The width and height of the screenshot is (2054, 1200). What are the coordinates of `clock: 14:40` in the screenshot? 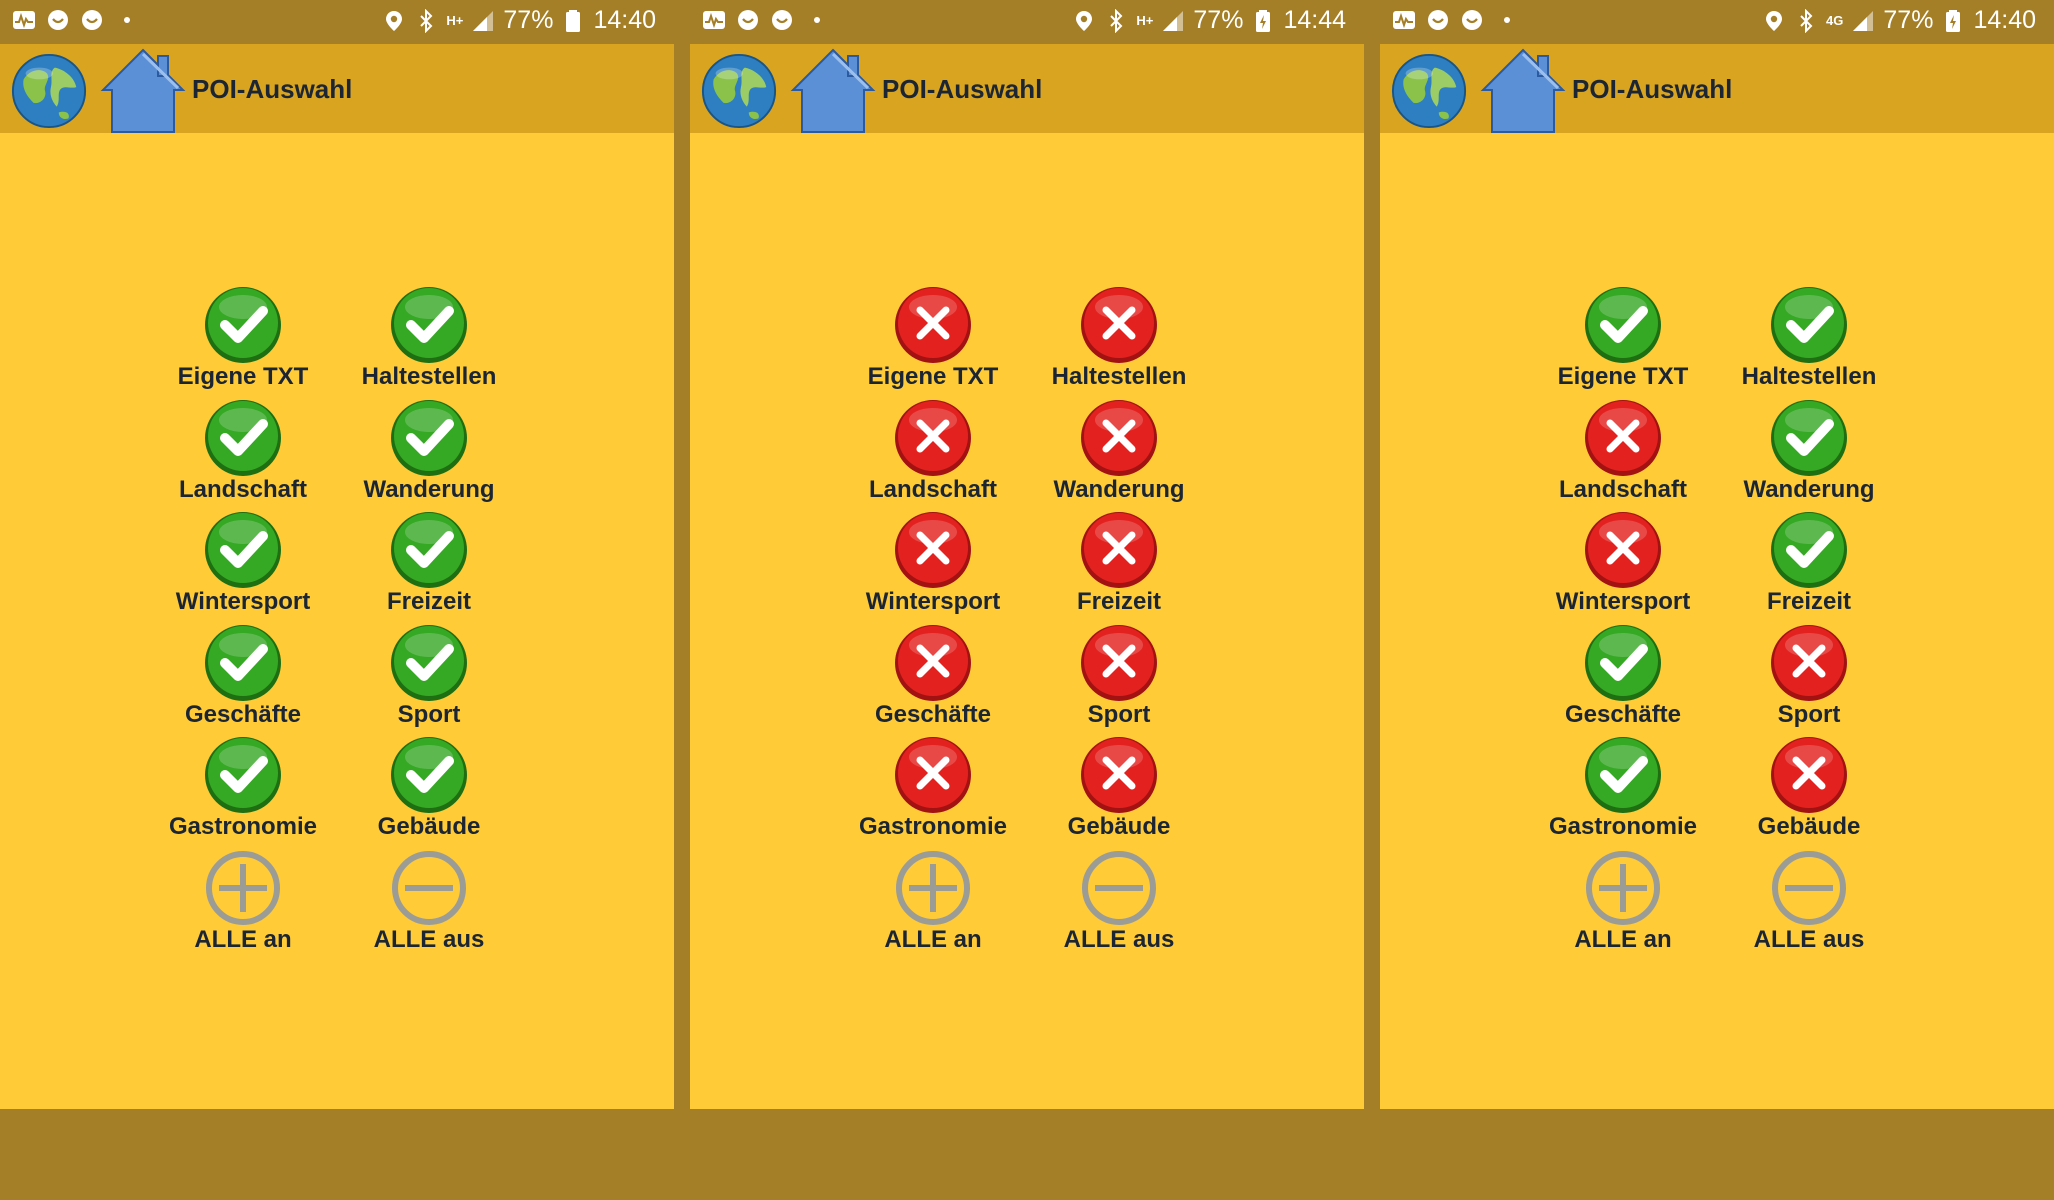 It's located at (624, 20).